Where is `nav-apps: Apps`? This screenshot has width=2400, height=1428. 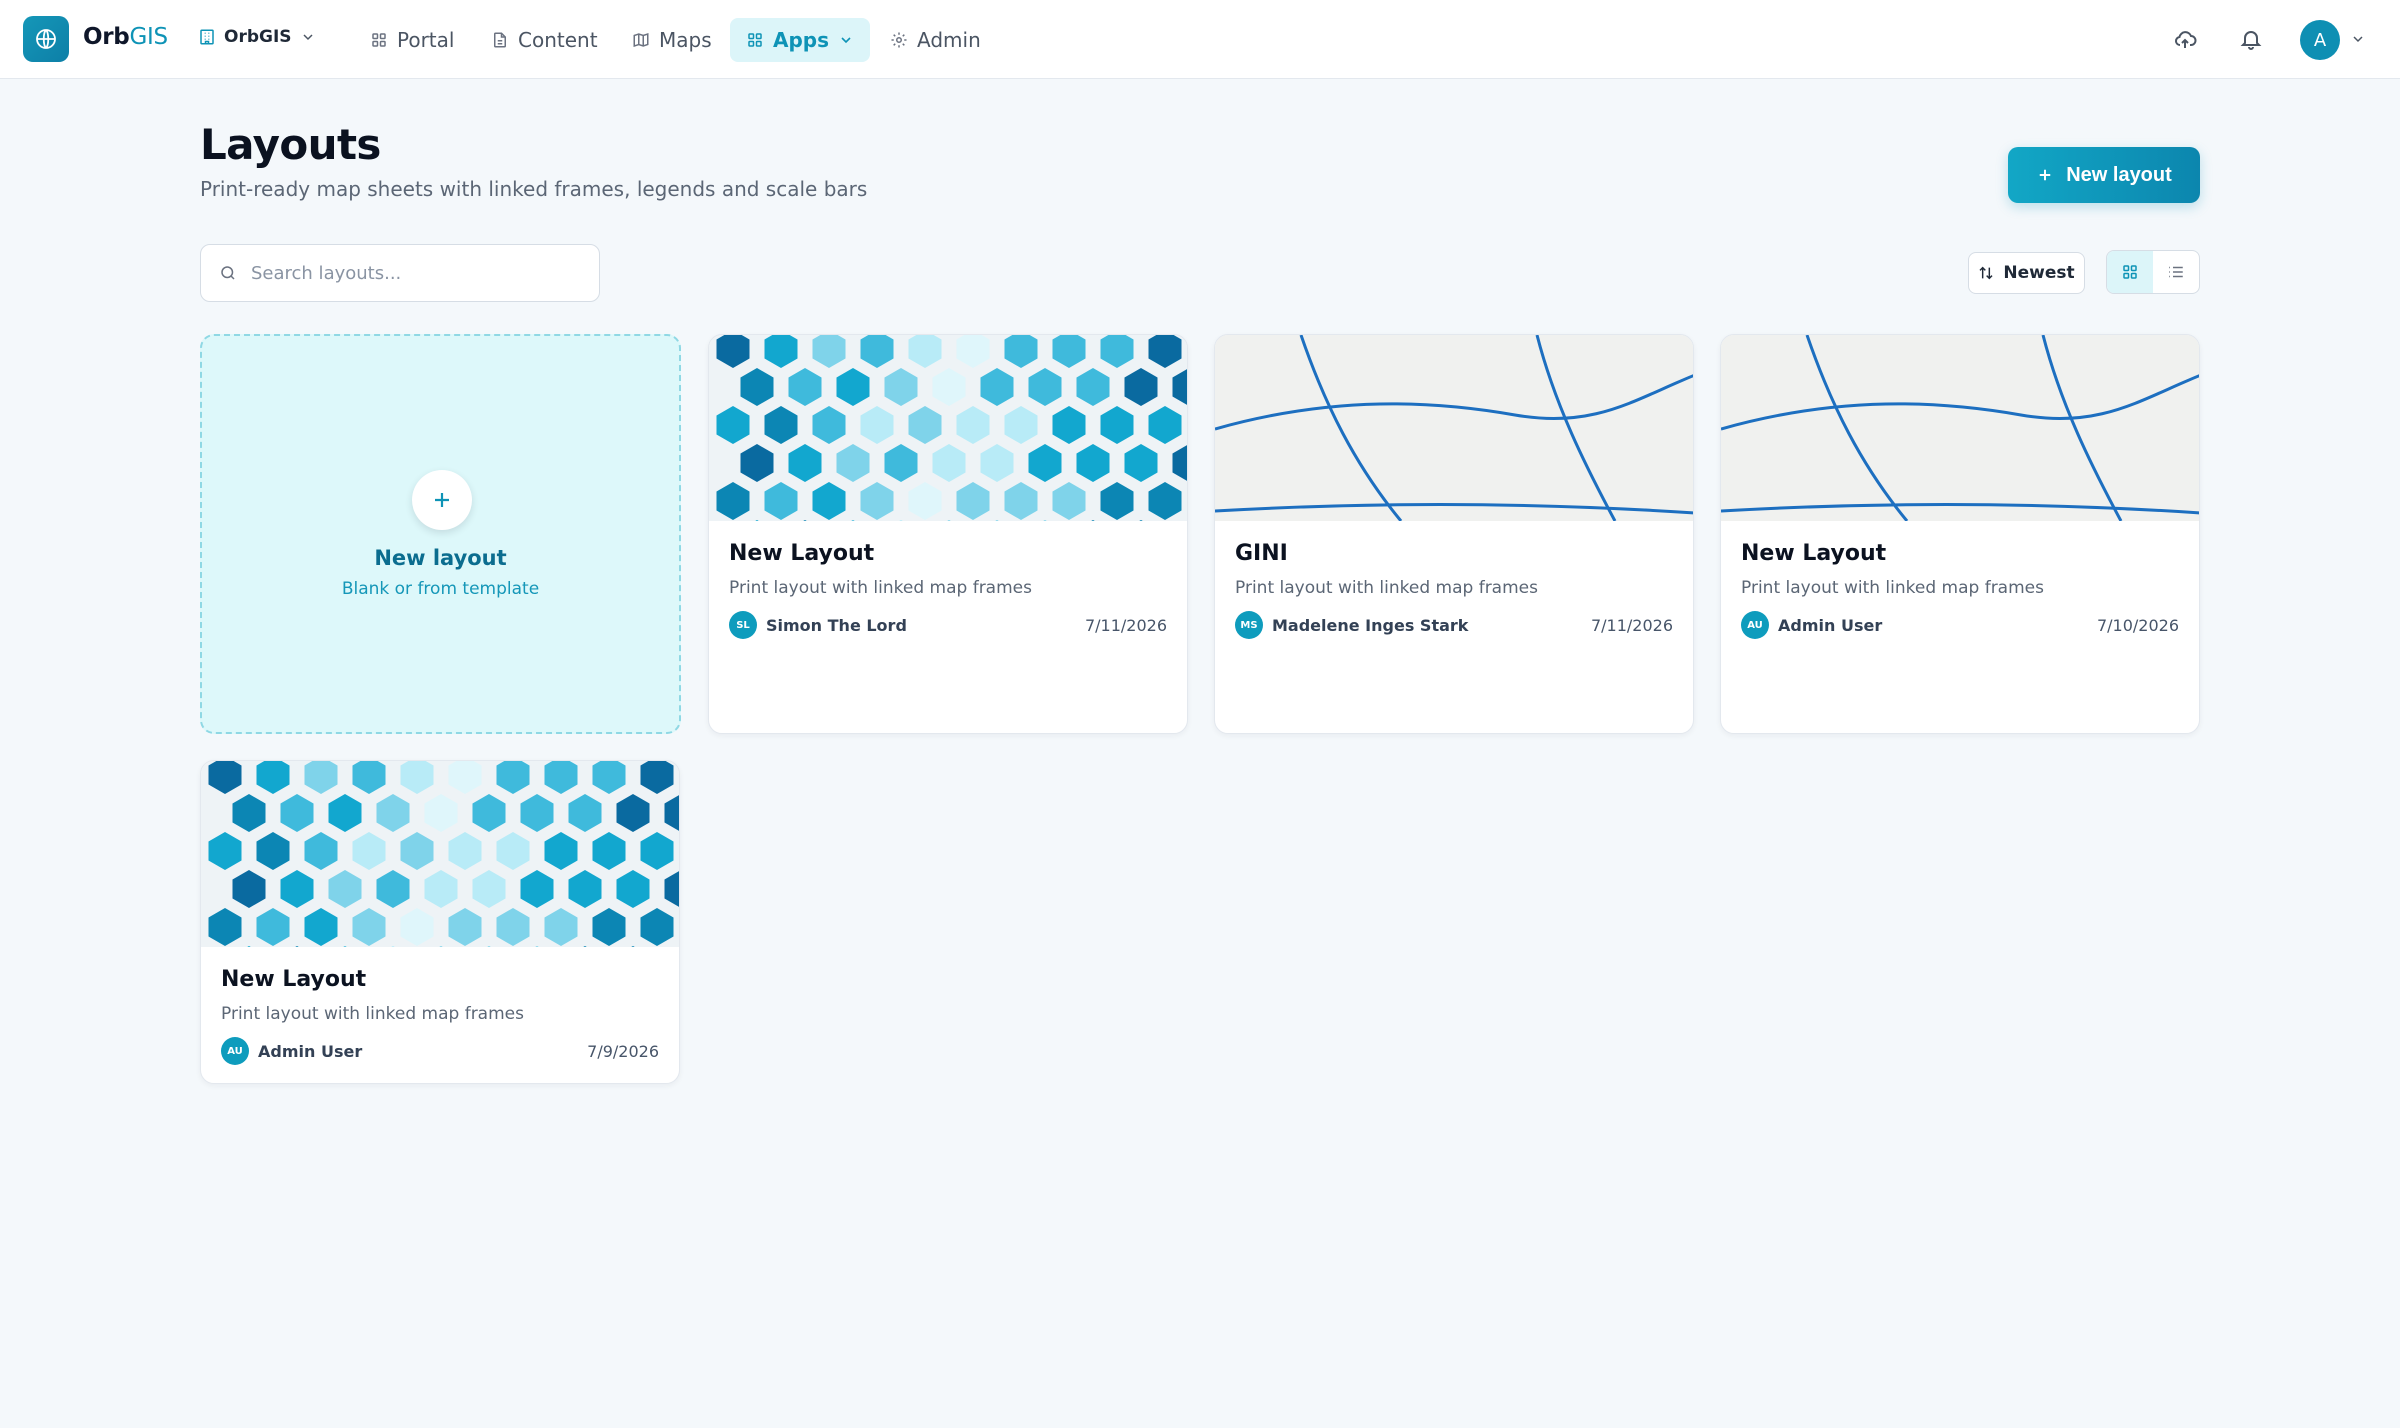
nav-apps: Apps is located at coordinates (800, 40).